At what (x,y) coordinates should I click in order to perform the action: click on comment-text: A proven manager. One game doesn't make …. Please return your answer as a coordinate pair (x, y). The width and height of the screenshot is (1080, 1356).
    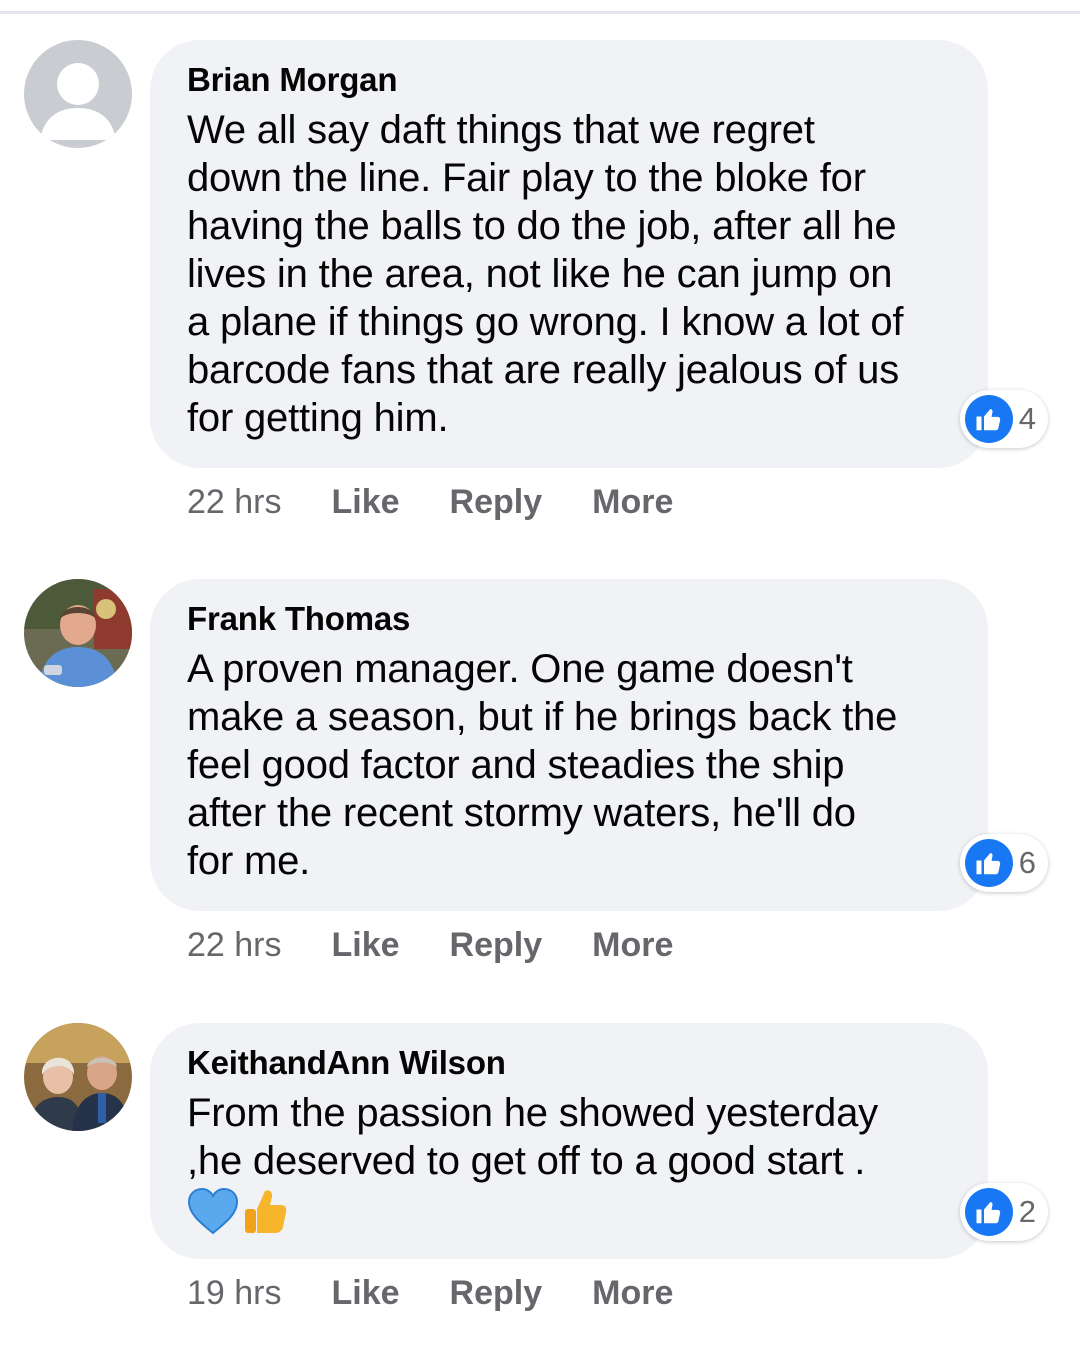
    Looking at the image, I should click on (542, 765).